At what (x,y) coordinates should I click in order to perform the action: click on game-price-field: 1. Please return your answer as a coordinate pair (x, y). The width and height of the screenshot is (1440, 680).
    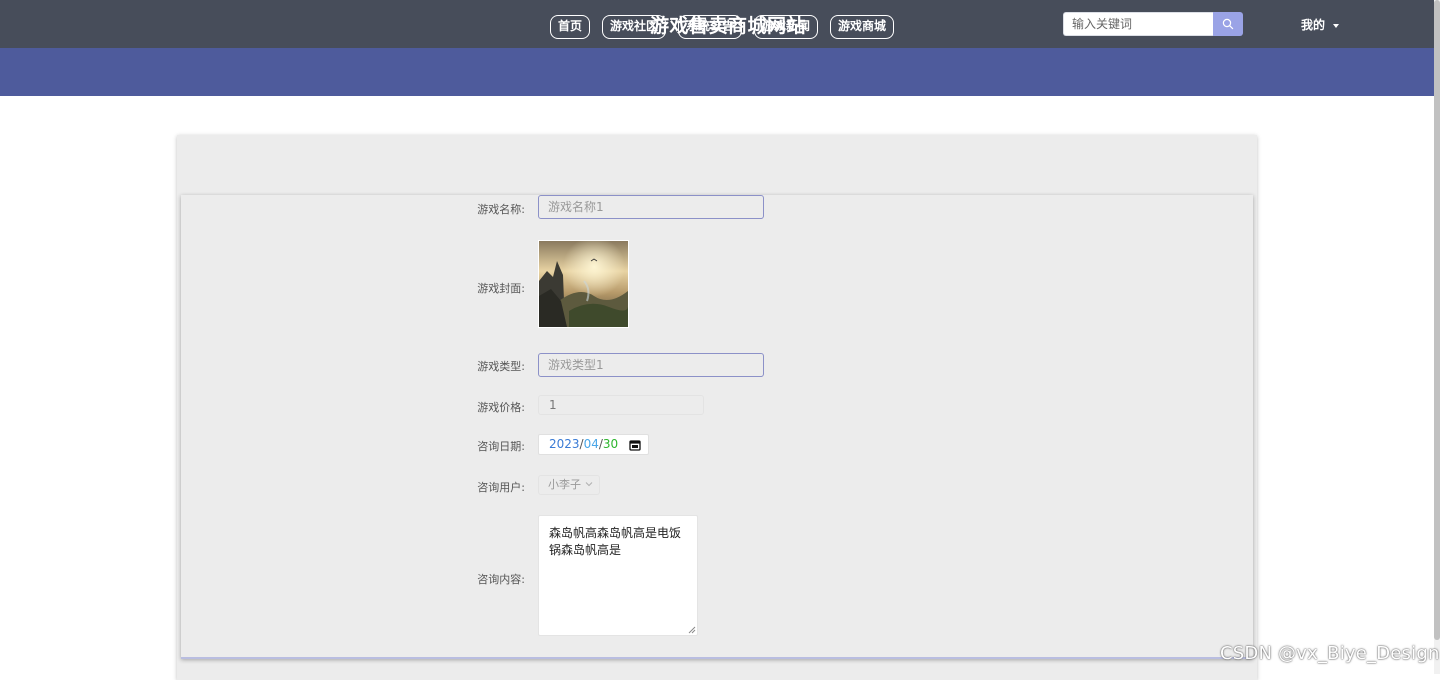
    Looking at the image, I should click on (621, 405).